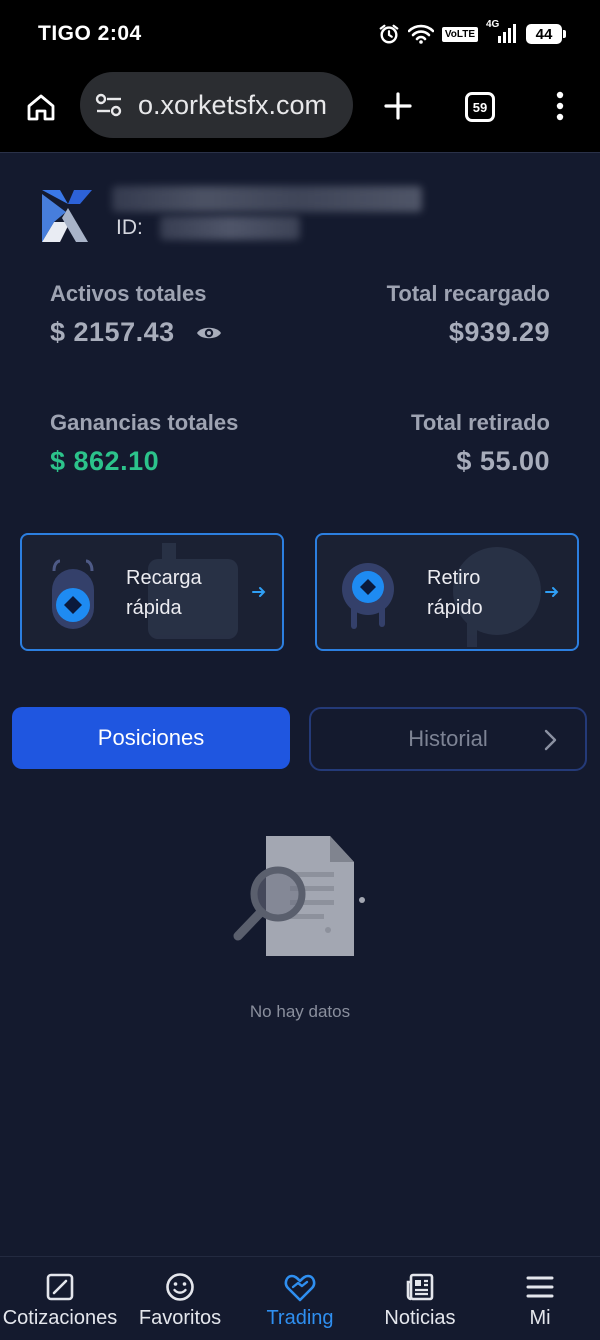  Describe the element at coordinates (112, 332) in the screenshot. I see `total-assets-value: $ 2157.43` at that location.